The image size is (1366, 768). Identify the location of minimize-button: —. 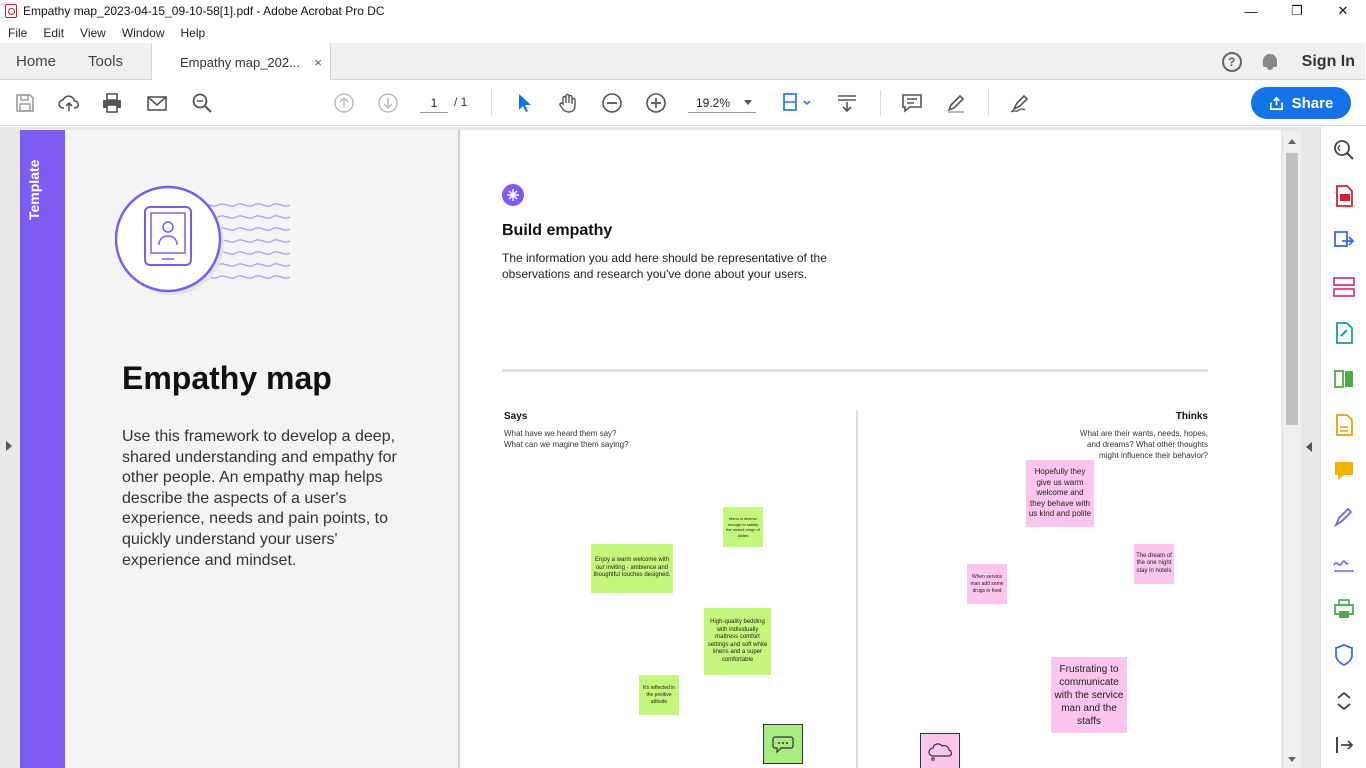
(1251, 11).